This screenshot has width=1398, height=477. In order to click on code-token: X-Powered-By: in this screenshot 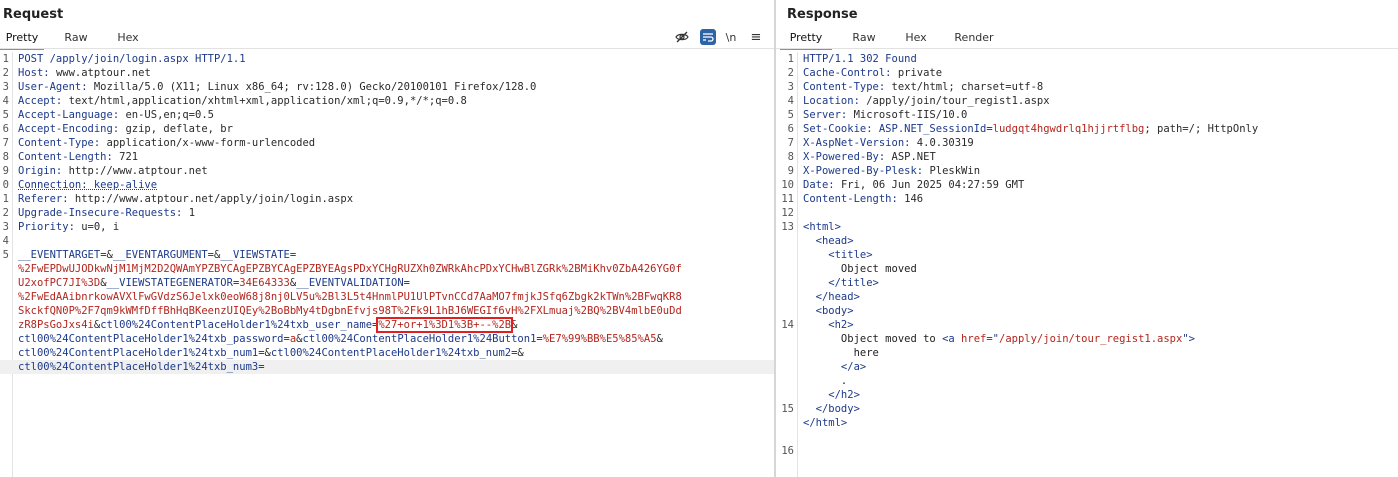, I will do `click(847, 157)`.